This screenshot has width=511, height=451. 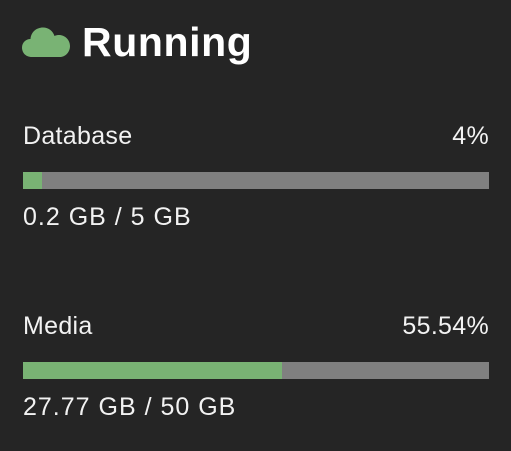 What do you see at coordinates (58, 326) in the screenshot?
I see `media-label: Media` at bounding box center [58, 326].